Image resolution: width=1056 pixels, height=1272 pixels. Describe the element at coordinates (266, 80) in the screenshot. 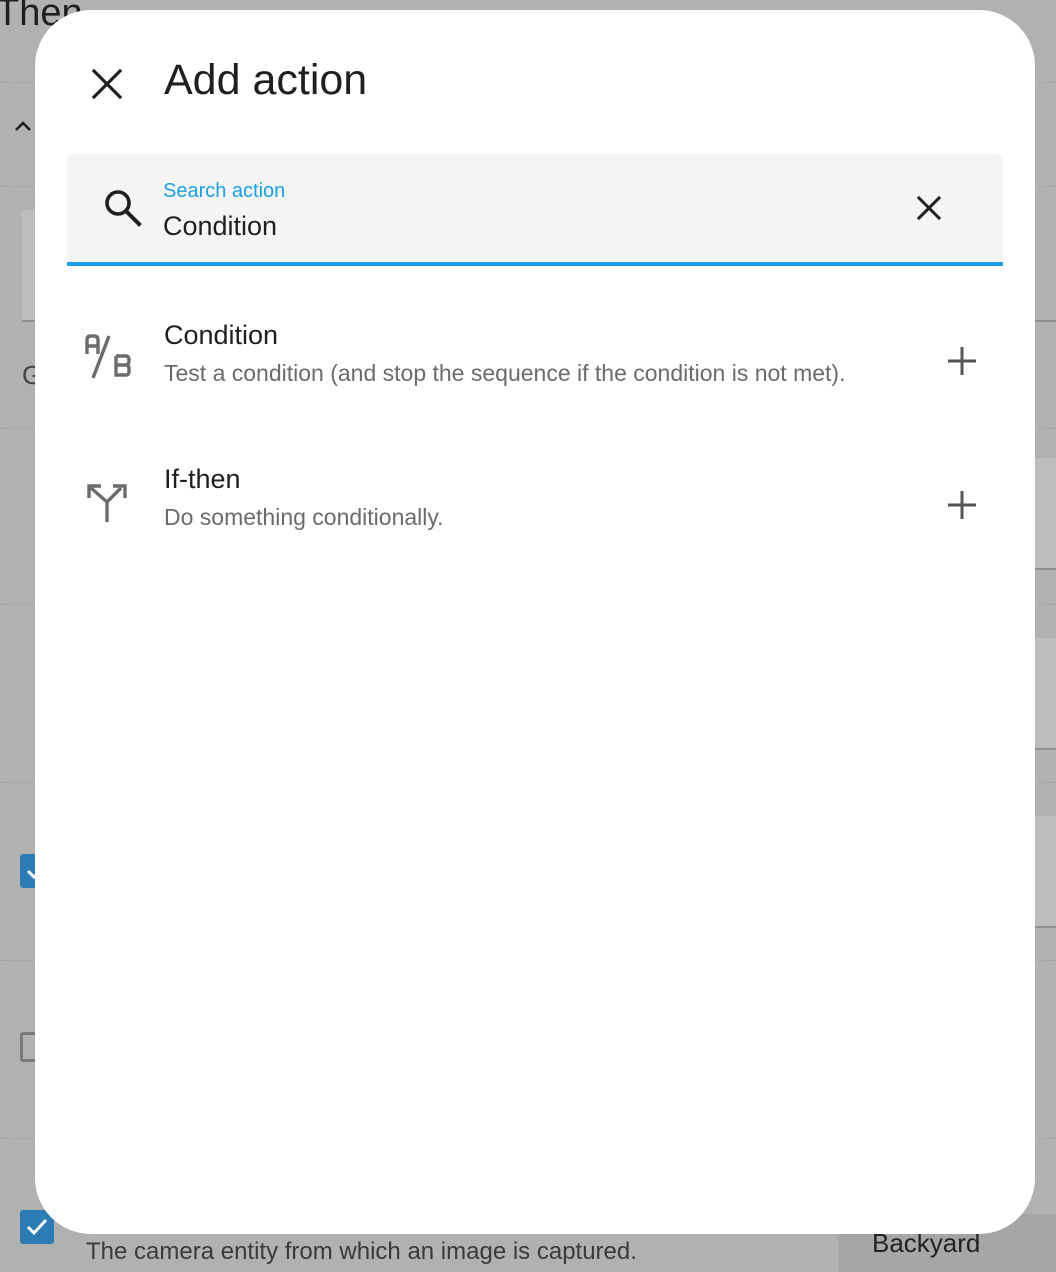

I see `dialog-title: Add action` at that location.